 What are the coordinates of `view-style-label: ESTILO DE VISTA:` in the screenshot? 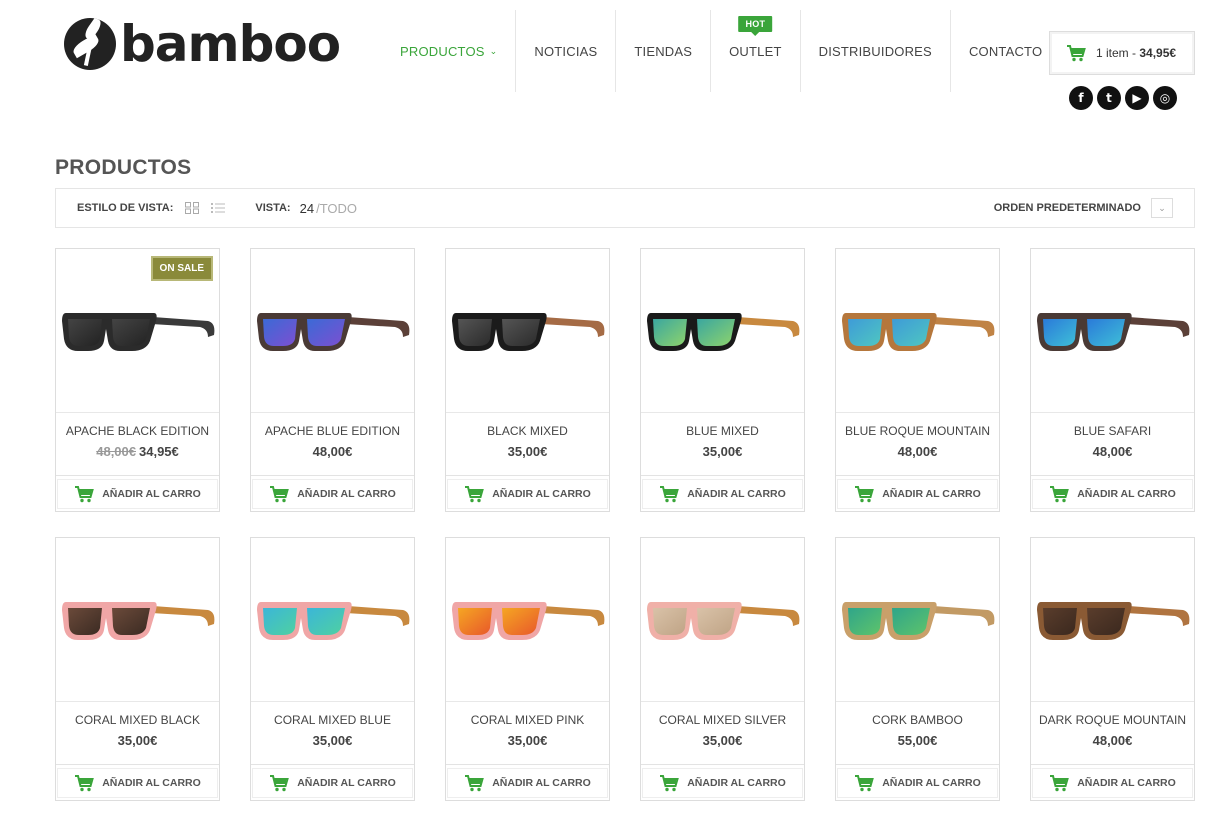 It's located at (125, 208).